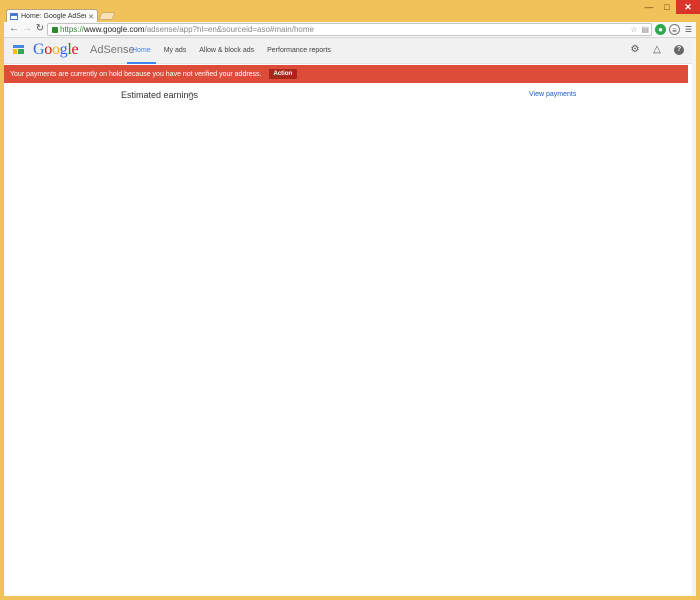 The width and height of the screenshot is (700, 600). What do you see at coordinates (40, 29) in the screenshot?
I see `reload-icon: ↻` at bounding box center [40, 29].